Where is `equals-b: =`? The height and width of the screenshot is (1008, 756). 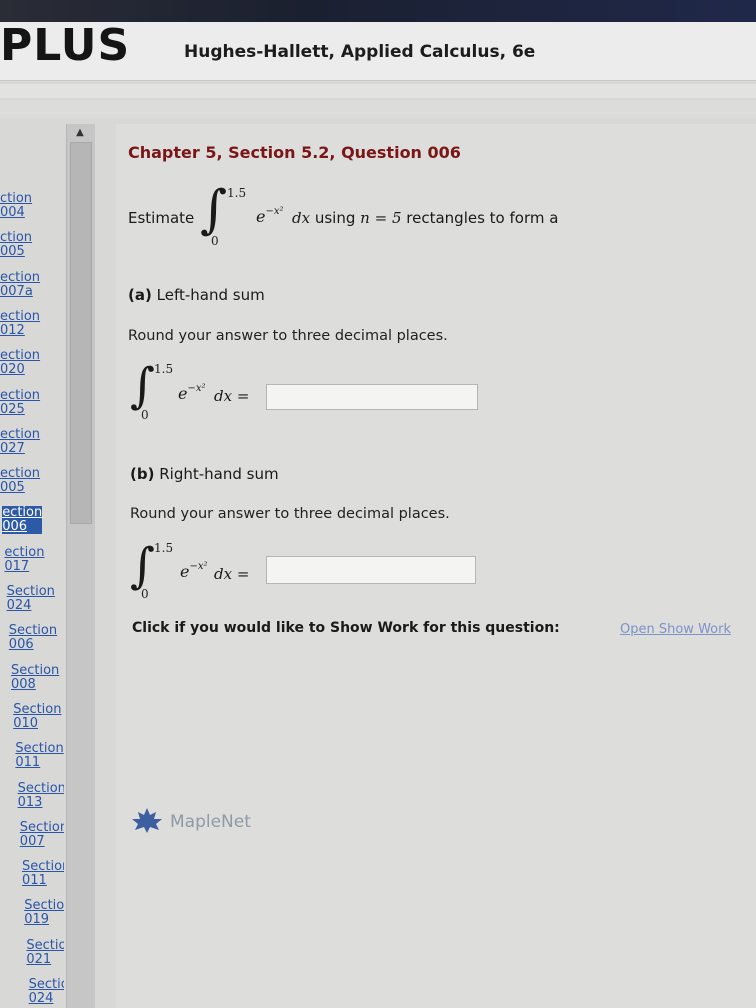 equals-b: = is located at coordinates (243, 574).